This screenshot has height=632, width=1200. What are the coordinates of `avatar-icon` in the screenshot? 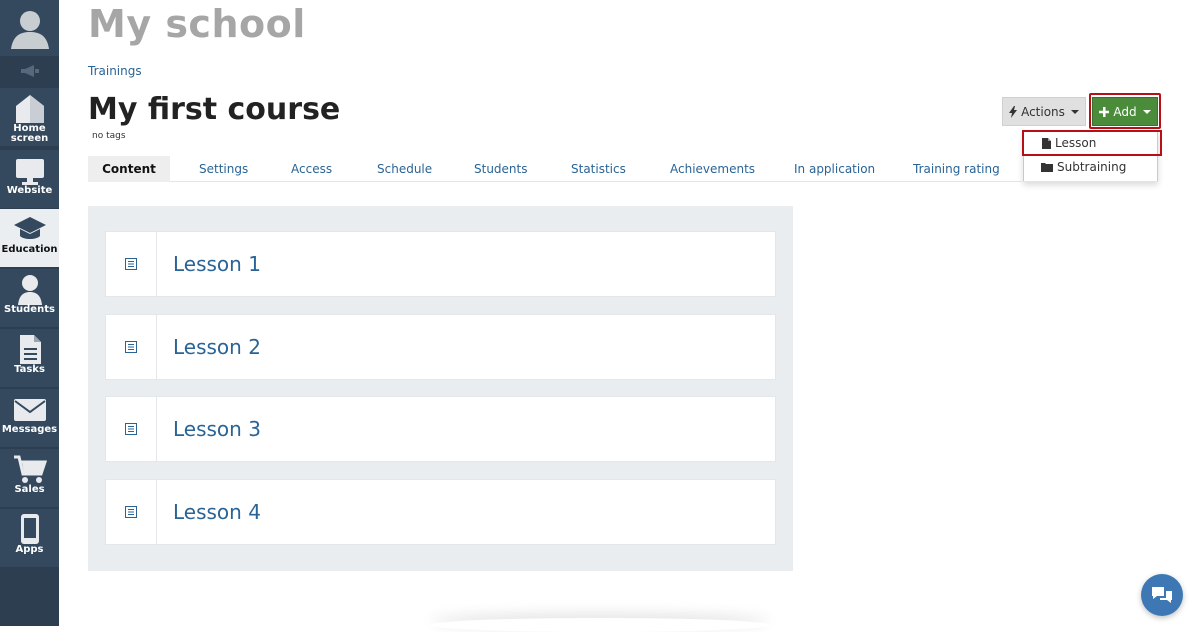 It's located at (29, 30).